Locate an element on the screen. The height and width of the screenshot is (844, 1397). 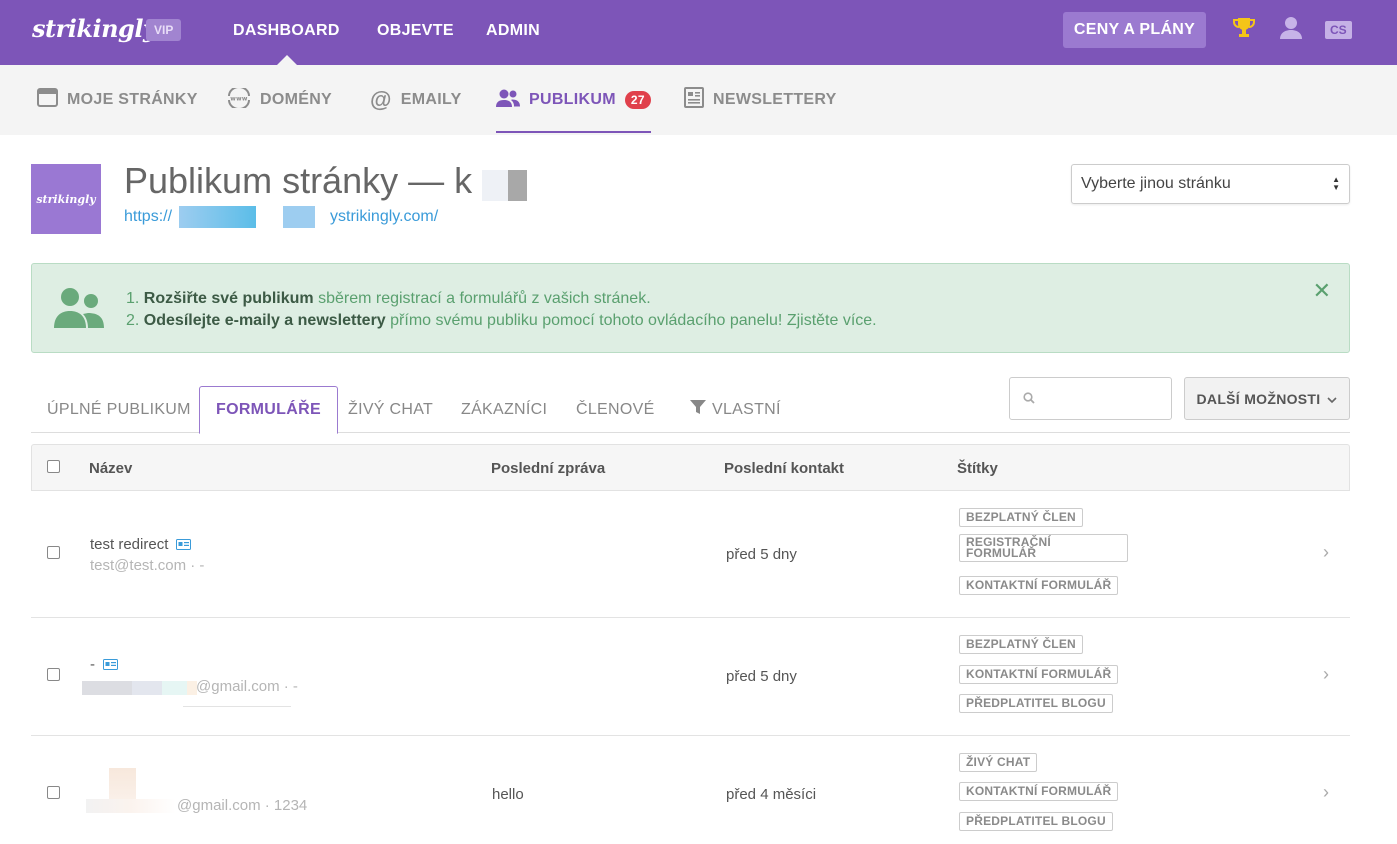
tab-formulare: FORMULÁŘE is located at coordinates (268, 410).